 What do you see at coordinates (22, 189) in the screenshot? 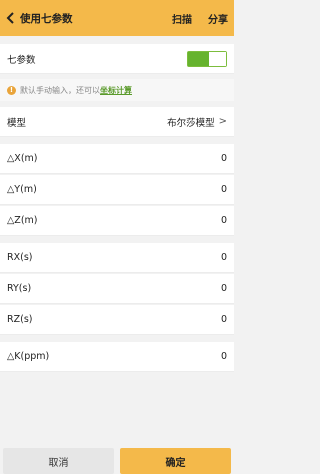
I see `param-label: △Y(m)` at bounding box center [22, 189].